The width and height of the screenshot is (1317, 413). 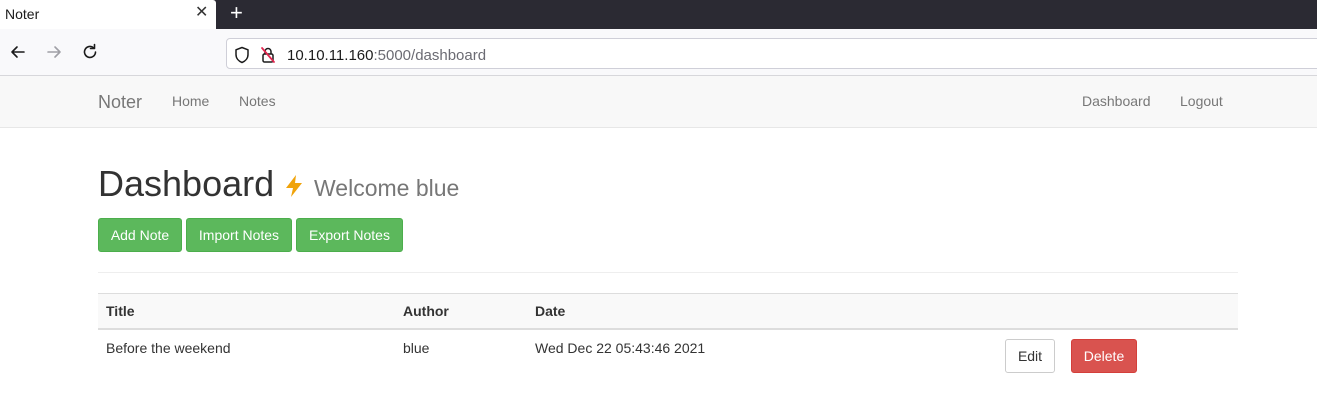 I want to click on page-title: Dashboard, so click(x=186, y=183).